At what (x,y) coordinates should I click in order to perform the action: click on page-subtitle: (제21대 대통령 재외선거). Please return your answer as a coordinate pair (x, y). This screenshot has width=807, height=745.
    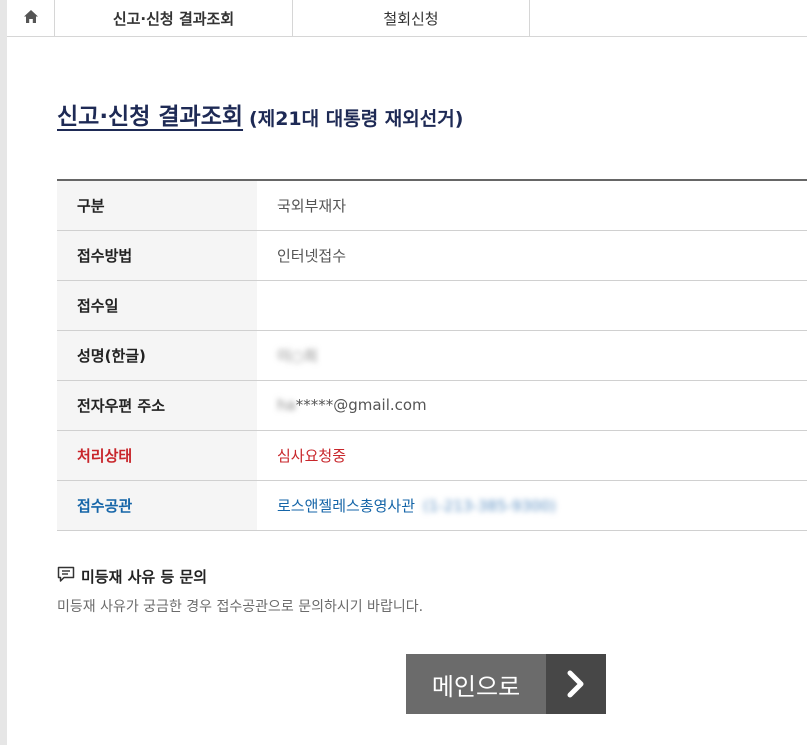
    Looking at the image, I should click on (356, 119).